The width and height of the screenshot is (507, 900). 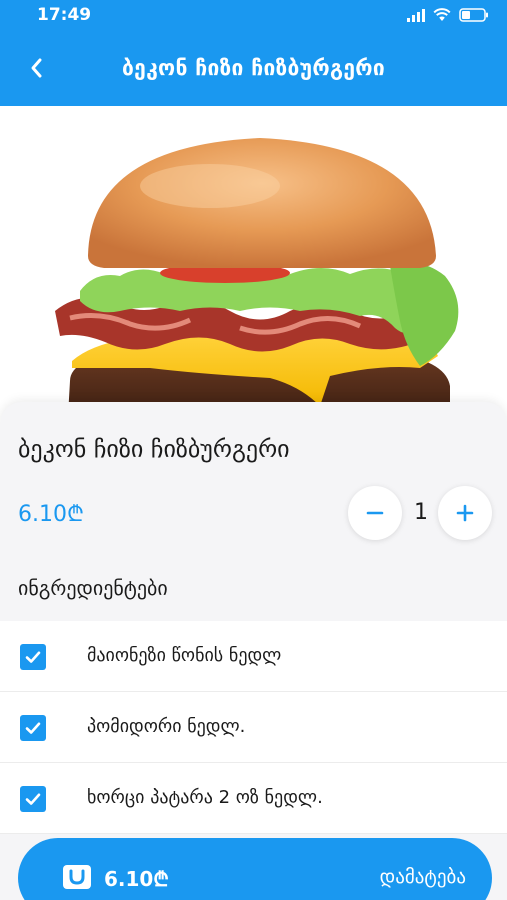 I want to click on chevron-left-icon, so click(x=36, y=68).